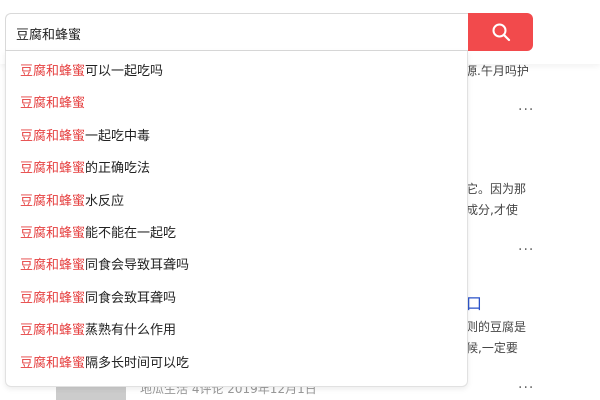 Image resolution: width=600 pixels, height=400 pixels. I want to click on suggestion-item: 豆腐和蜂蜜隔多长时间可以吃, so click(236, 364).